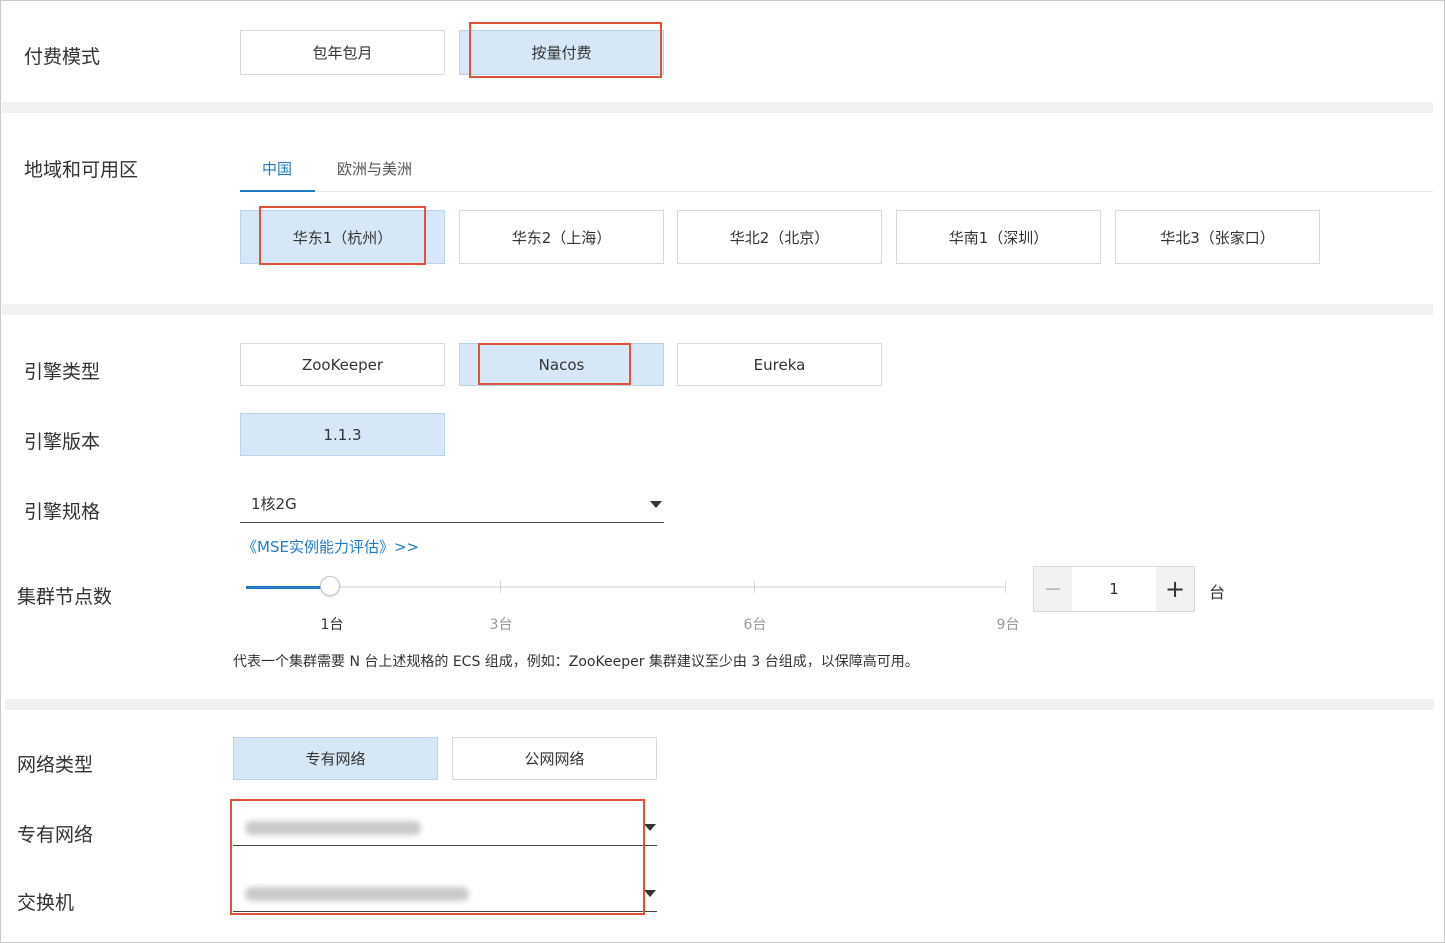  What do you see at coordinates (501, 625) in the screenshot?
I see `slider-tick-label: 3台` at bounding box center [501, 625].